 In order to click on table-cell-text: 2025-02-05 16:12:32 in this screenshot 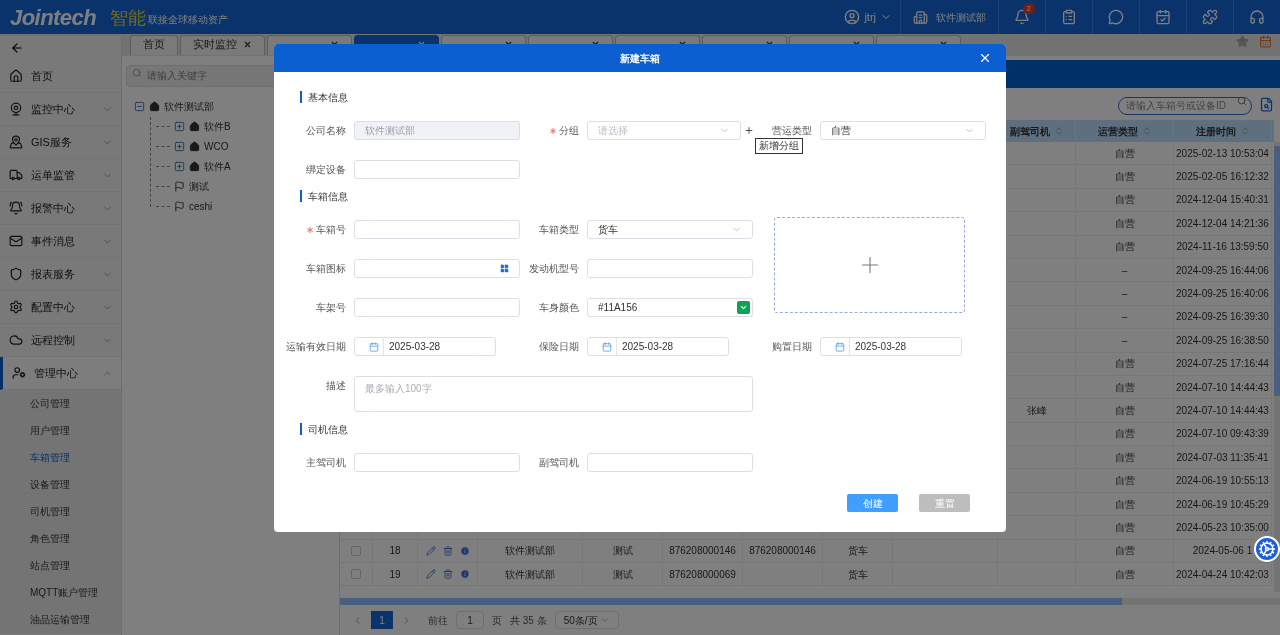, I will do `click(1222, 177)`.